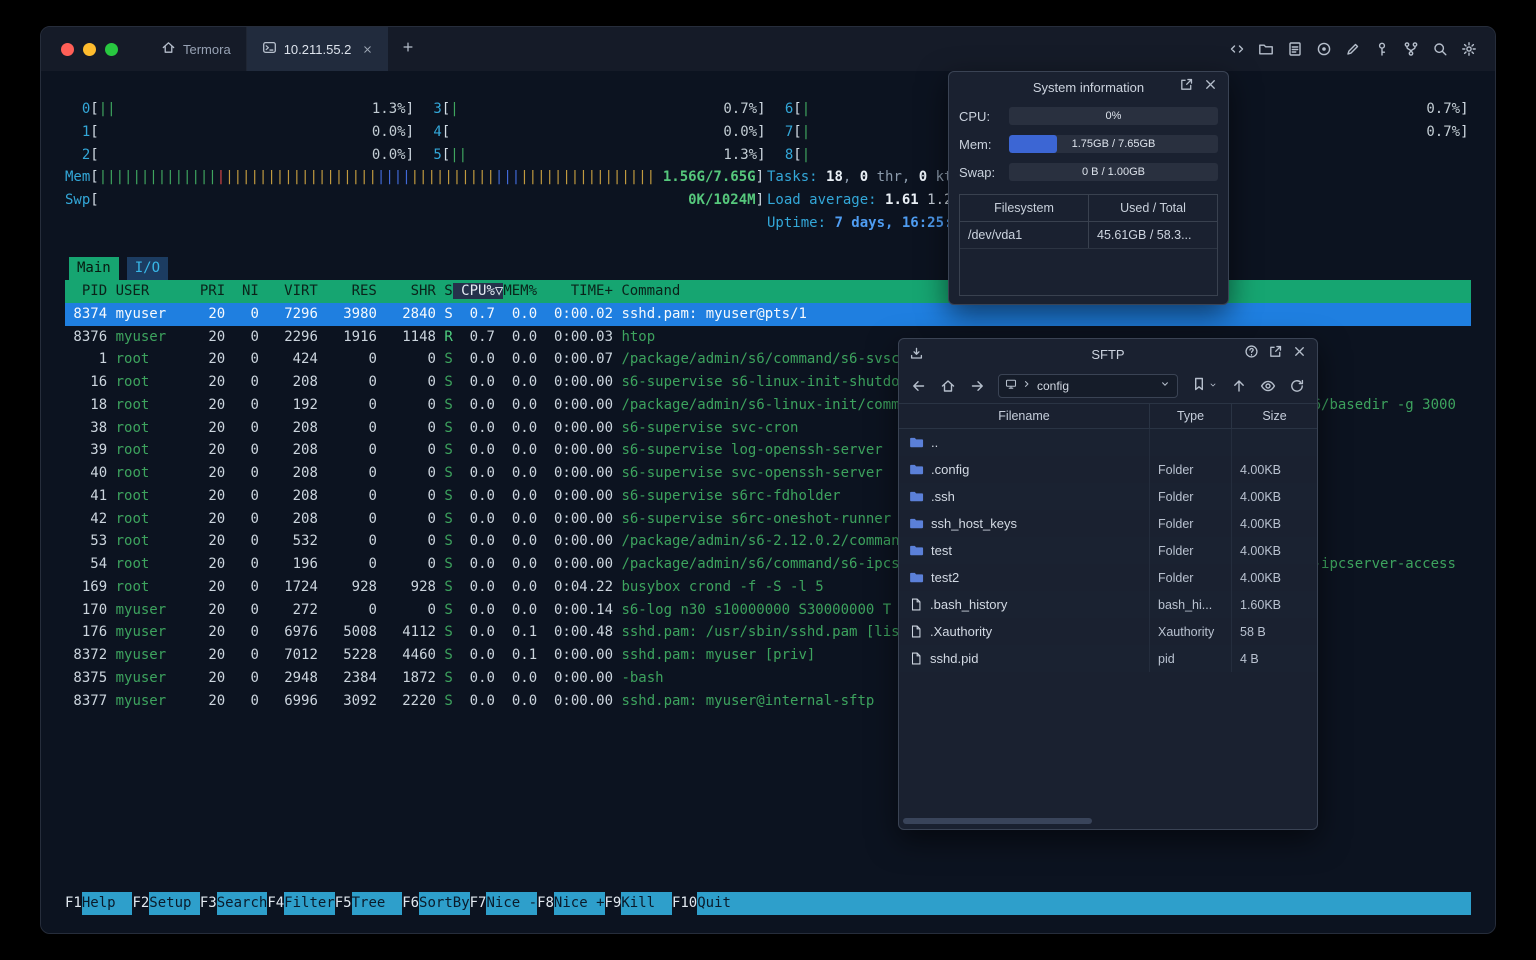 This screenshot has height=960, width=1536. What do you see at coordinates (975, 144) in the screenshot?
I see `mem-label: Mem:` at bounding box center [975, 144].